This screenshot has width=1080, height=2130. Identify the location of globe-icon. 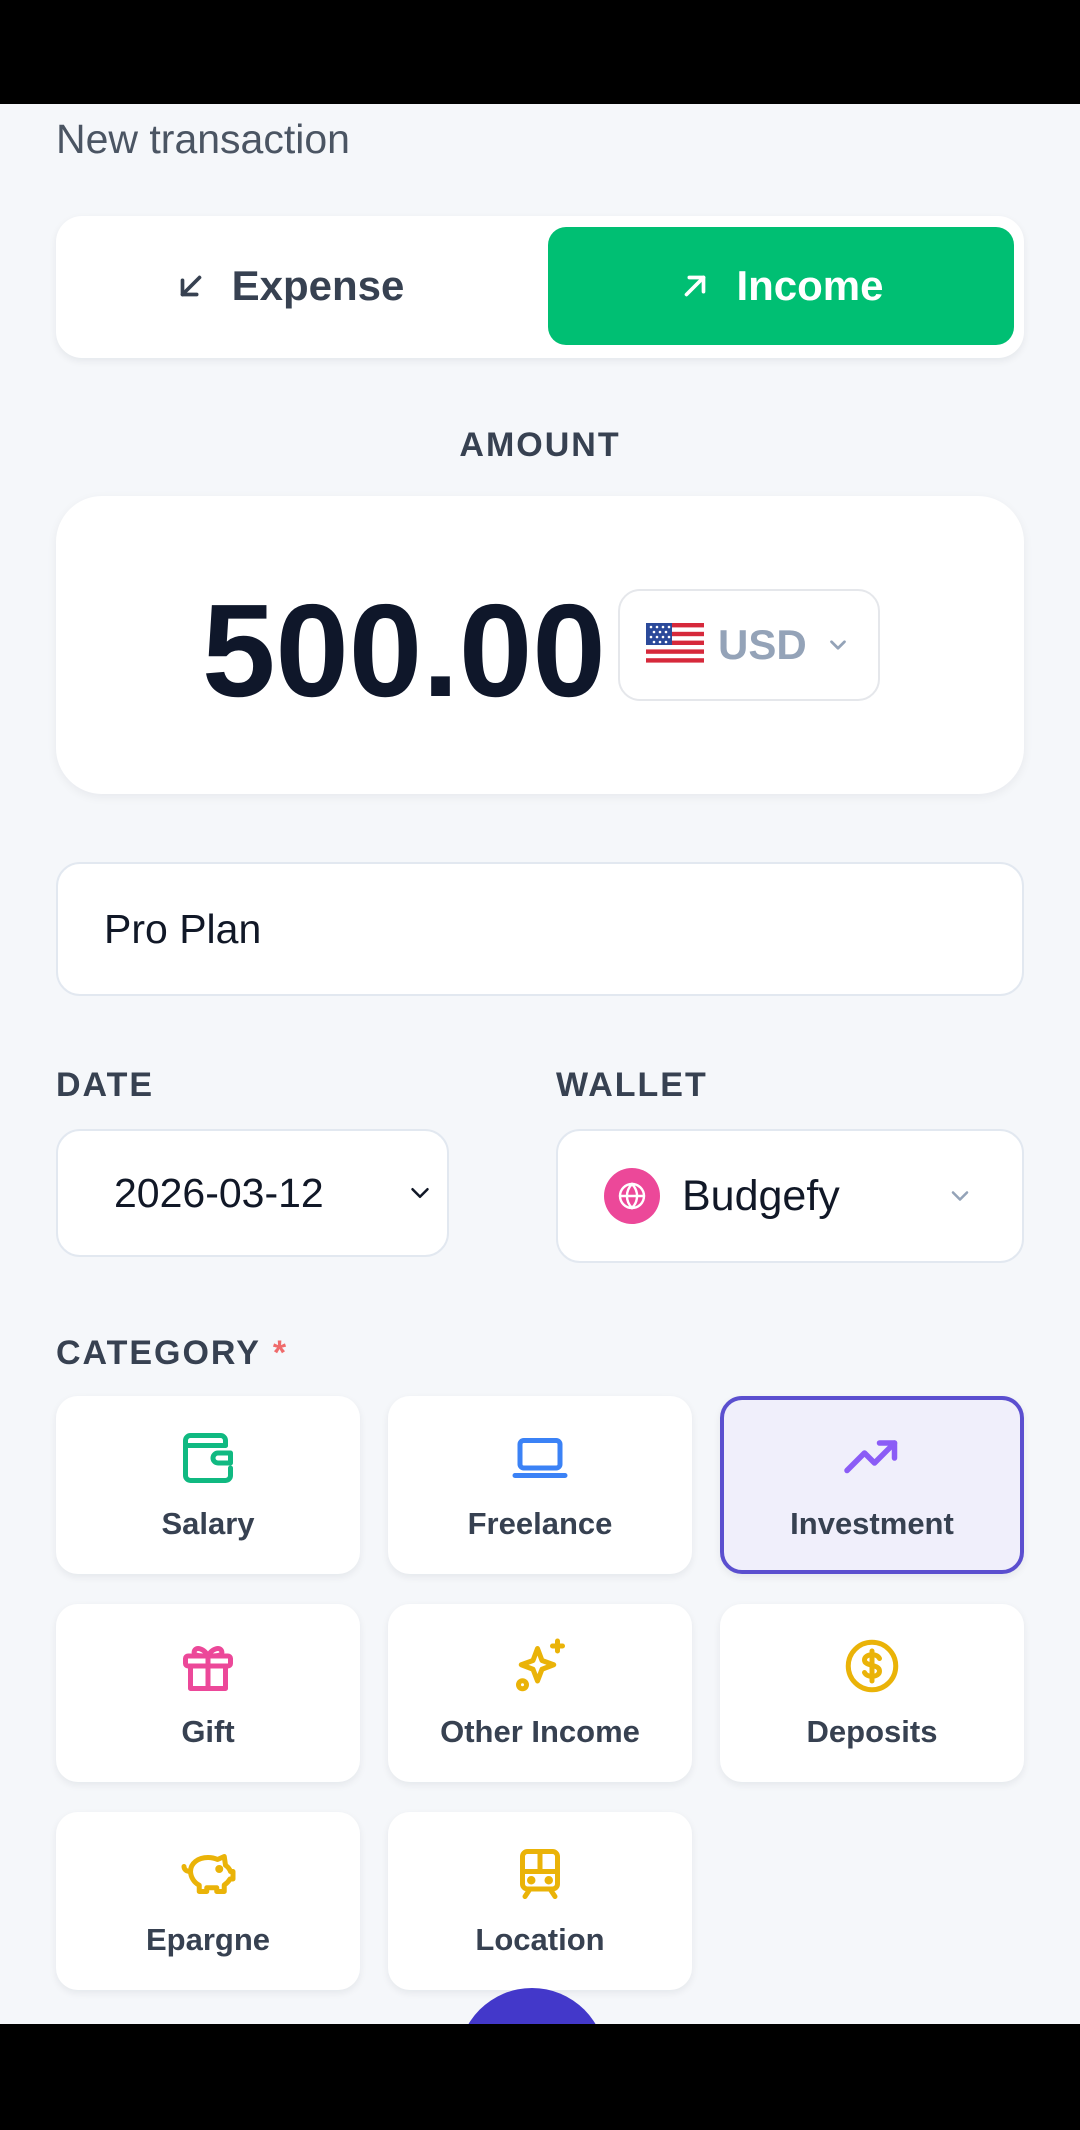
(632, 1196).